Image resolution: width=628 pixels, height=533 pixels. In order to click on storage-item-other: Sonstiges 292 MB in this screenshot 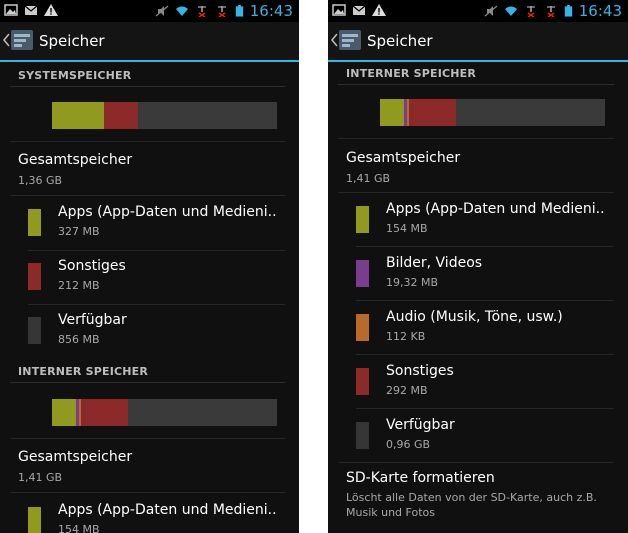, I will do `click(485, 383)`.